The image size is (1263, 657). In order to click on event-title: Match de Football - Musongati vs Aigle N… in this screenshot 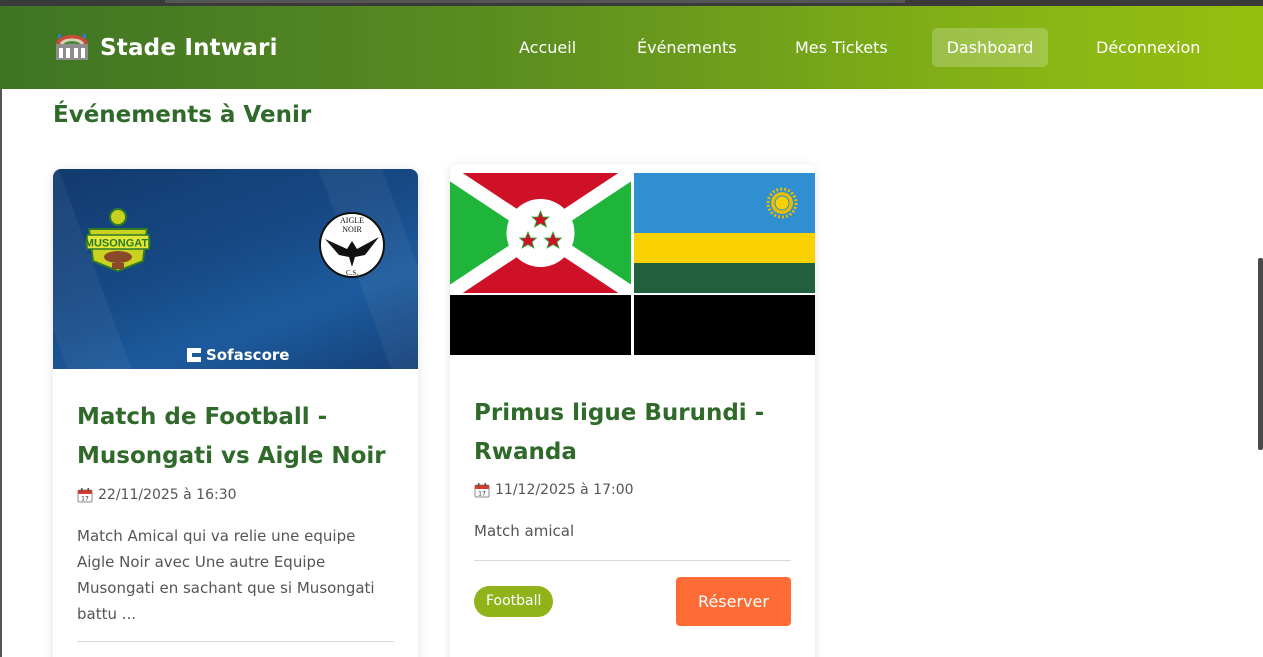, I will do `click(235, 437)`.